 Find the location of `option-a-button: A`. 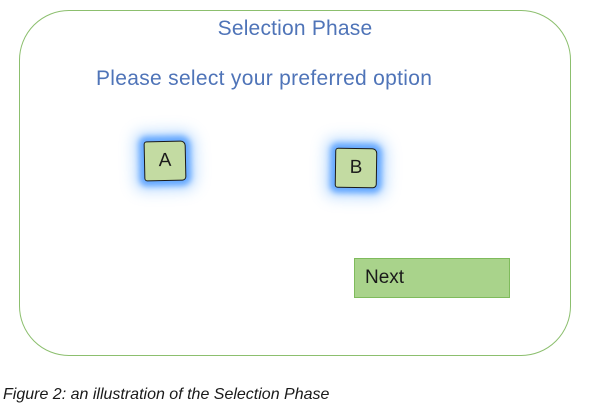

option-a-button: A is located at coordinates (165, 161).